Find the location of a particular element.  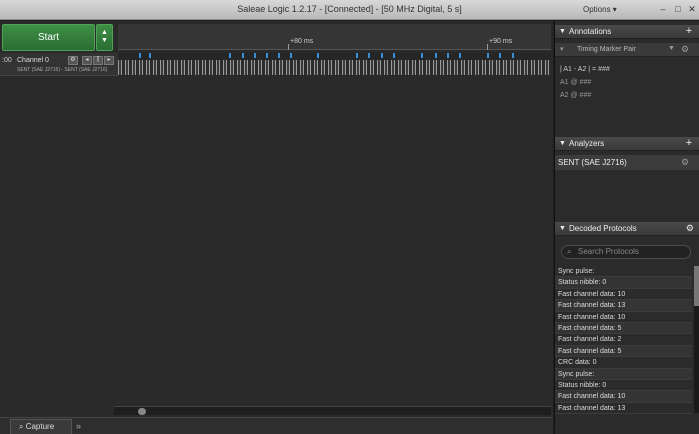

start-options-arrows-icon: ▲ ▼ is located at coordinates (104, 37).